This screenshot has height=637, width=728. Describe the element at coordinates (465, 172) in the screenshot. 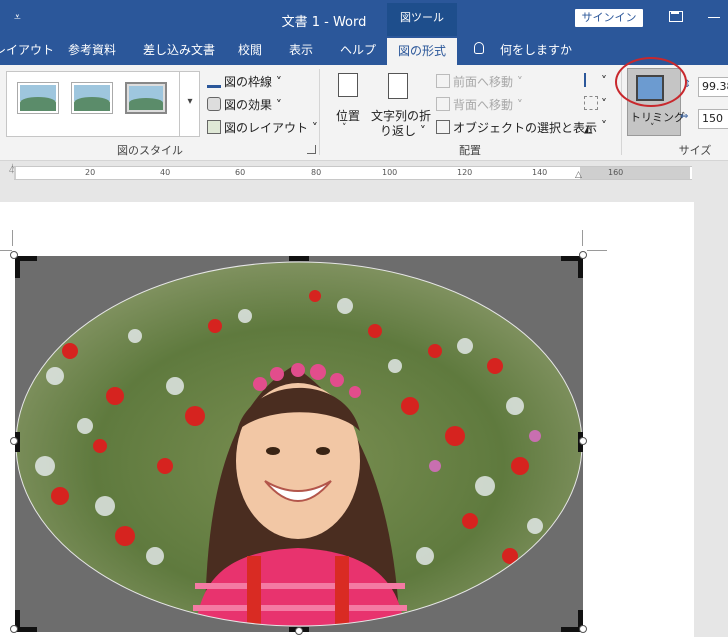

I see `ruler-number: 120` at that location.